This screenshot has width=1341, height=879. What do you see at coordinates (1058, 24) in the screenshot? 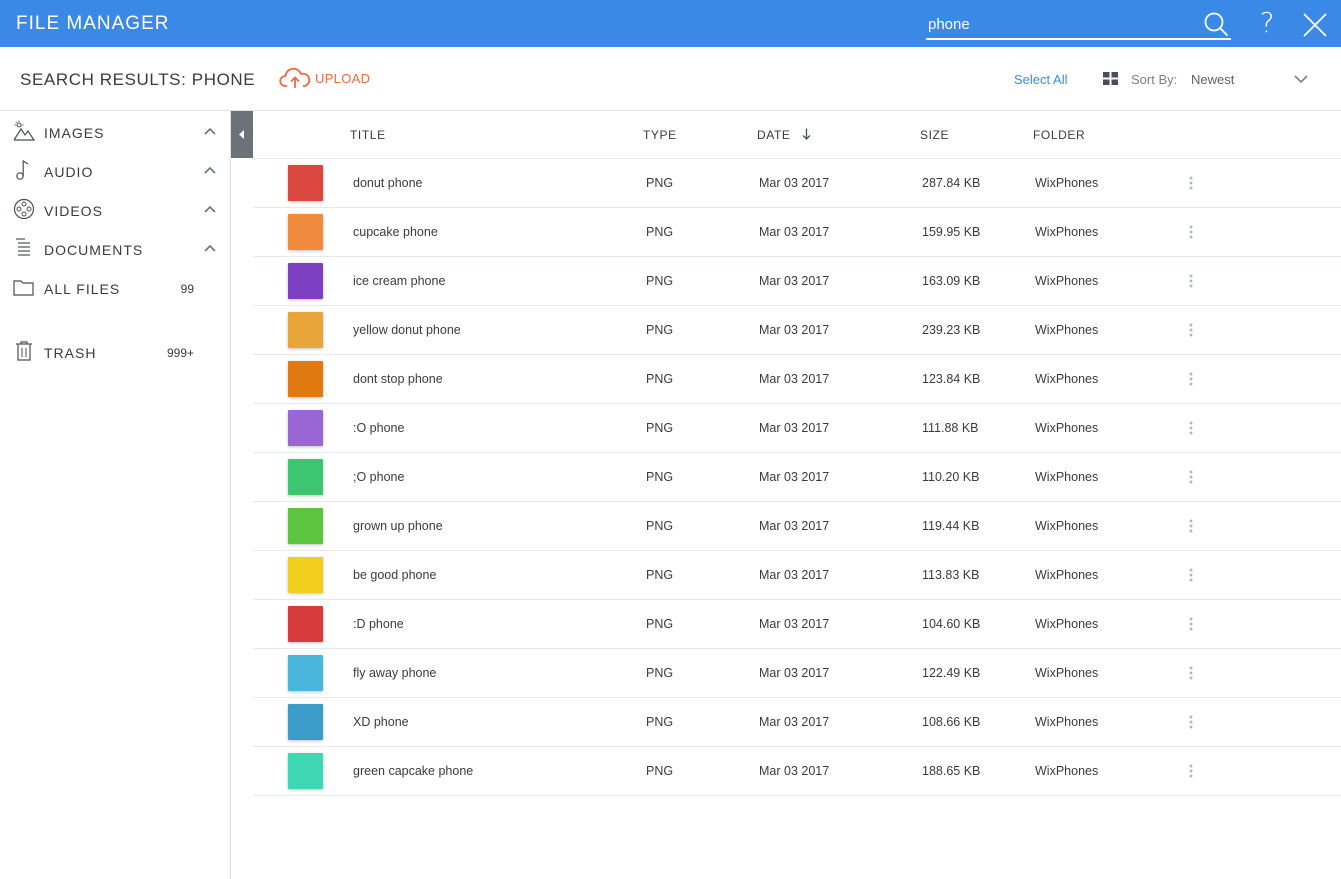
I see `search-input` at bounding box center [1058, 24].